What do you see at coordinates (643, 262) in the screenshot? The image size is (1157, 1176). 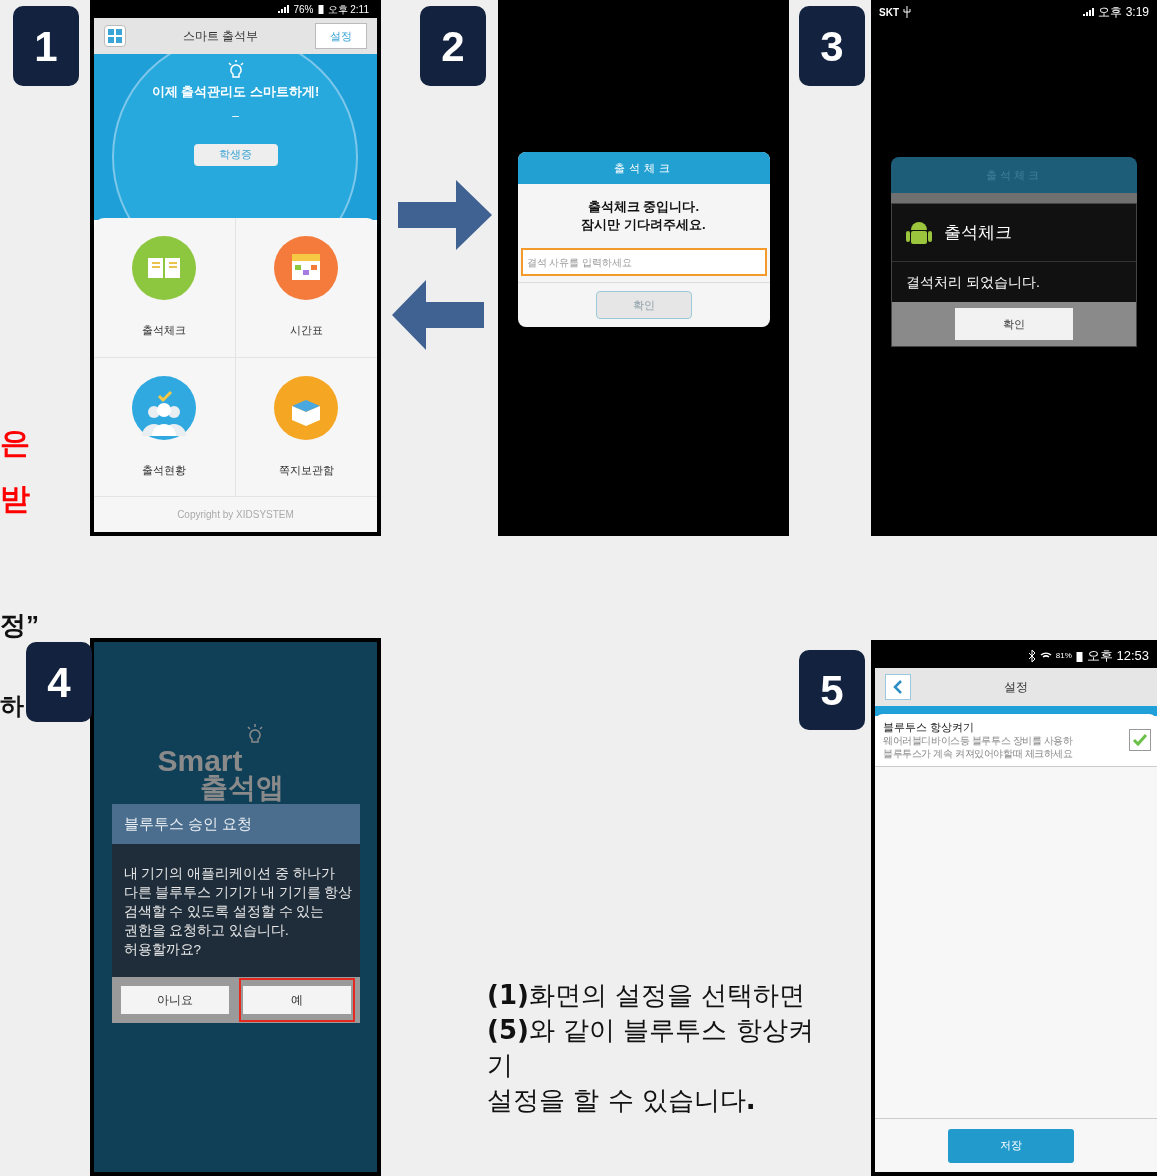 I see `reason-input: 결석 사유를 입력하세요` at bounding box center [643, 262].